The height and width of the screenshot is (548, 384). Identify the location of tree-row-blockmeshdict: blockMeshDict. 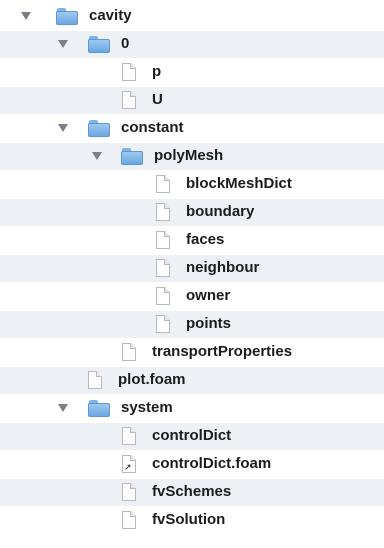
(192, 184).